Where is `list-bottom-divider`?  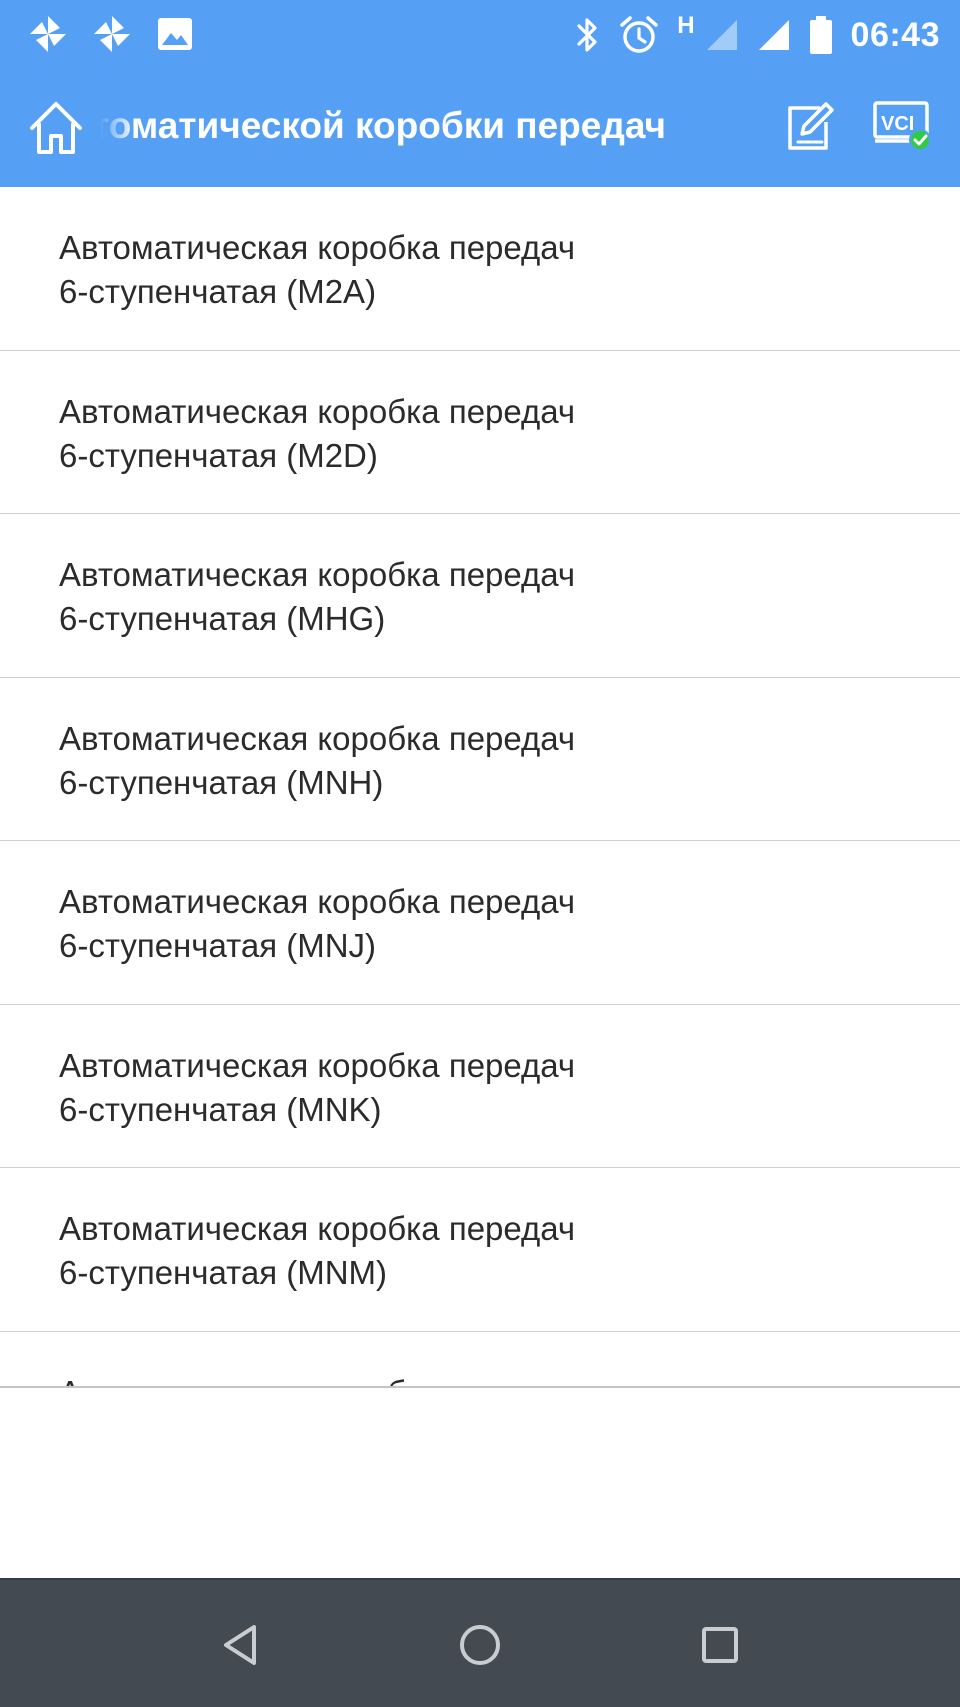
list-bottom-divider is located at coordinates (480, 1387).